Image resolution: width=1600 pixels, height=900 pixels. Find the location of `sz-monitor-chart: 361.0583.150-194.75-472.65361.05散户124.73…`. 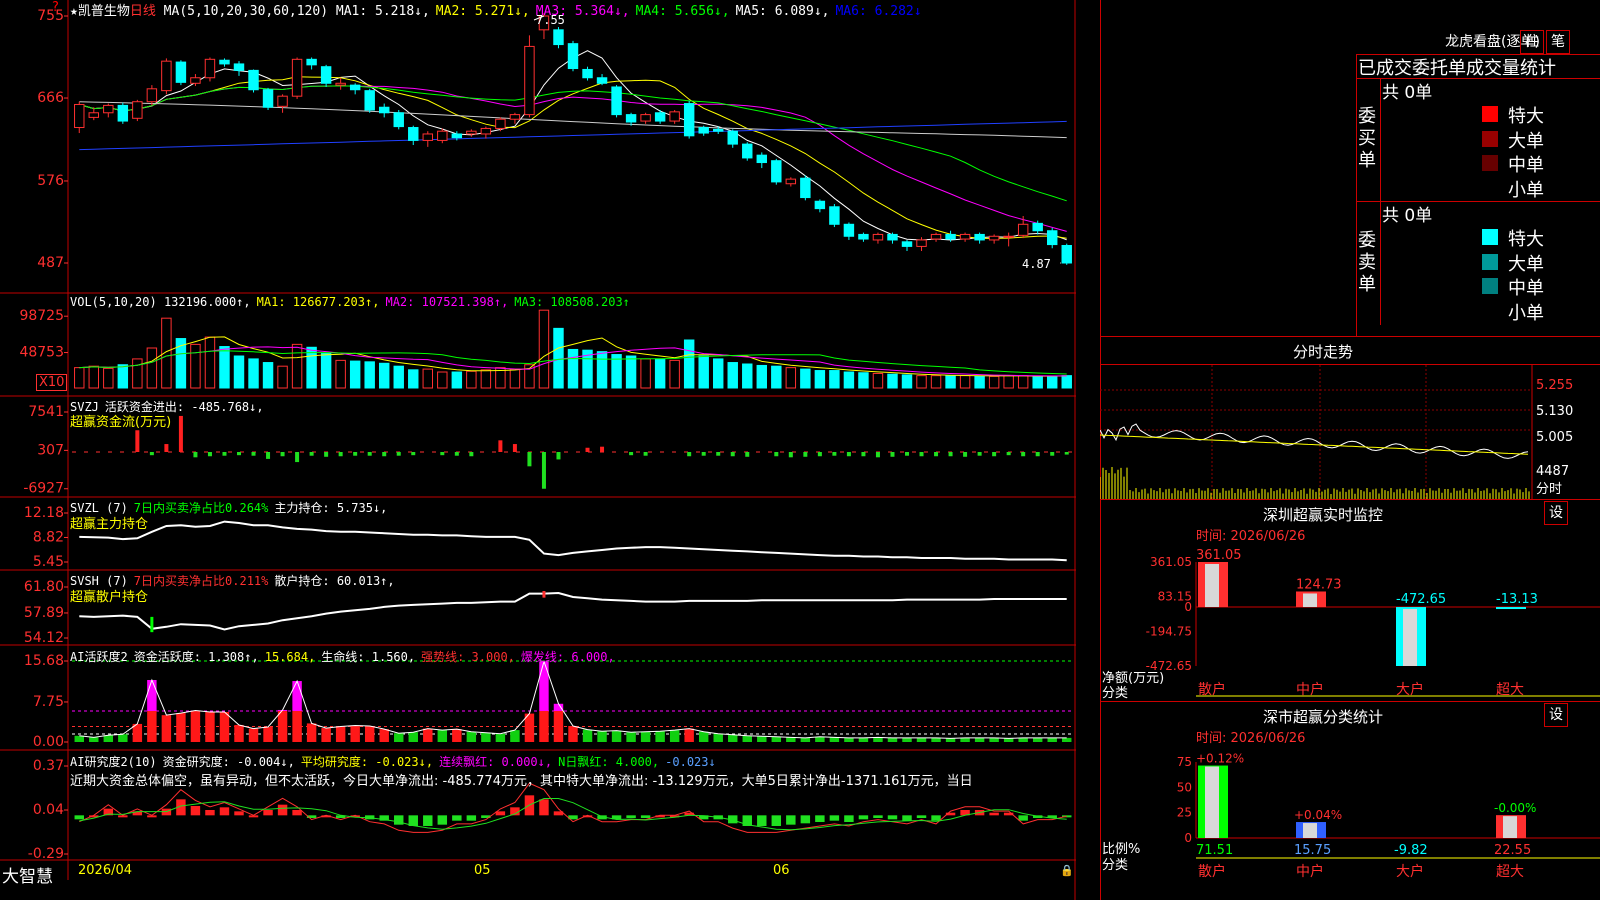

sz-monitor-chart: 361.0583.150-194.75-472.65361.05散户124.73… is located at coordinates (1373, 623).